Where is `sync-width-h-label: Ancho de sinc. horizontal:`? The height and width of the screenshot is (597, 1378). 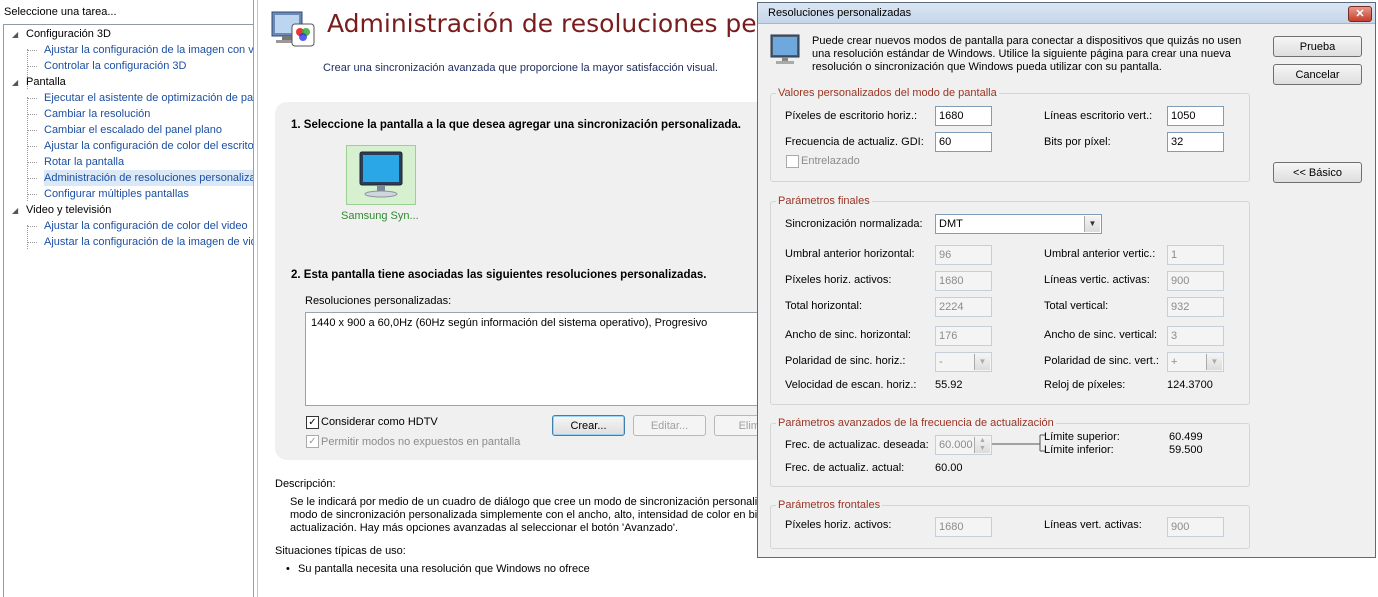
sync-width-h-label: Ancho de sinc. horizontal: is located at coordinates (848, 335).